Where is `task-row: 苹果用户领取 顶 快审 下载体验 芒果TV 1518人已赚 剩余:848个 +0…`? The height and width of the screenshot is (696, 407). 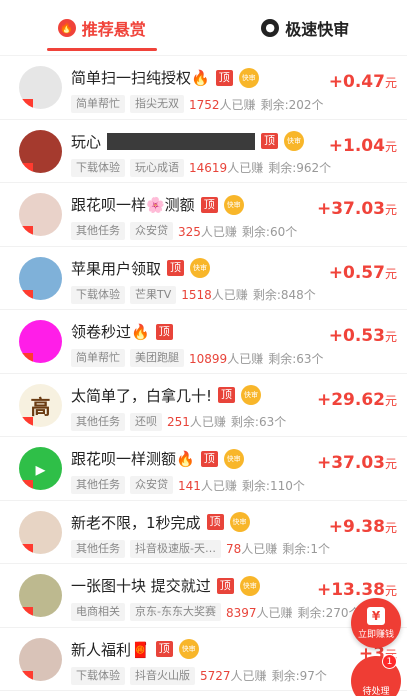
task-row: 苹果用户领取 顶 快审 下载体验 芒果TV 1518人已赚 剩余:848个 +0… is located at coordinates (203, 278).